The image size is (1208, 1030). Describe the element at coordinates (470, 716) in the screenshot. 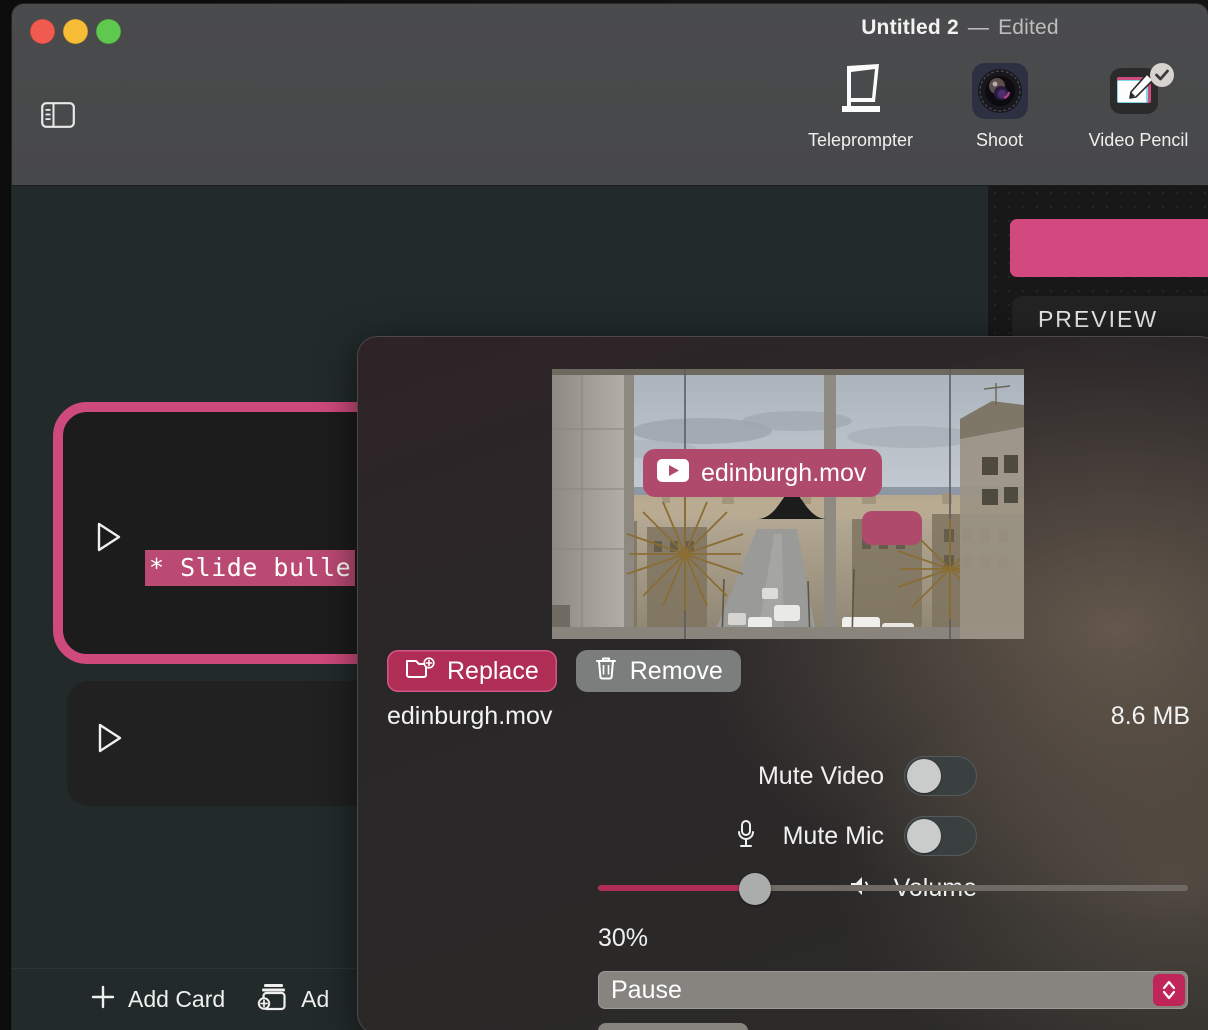

I see `file-name: edinburgh.mov` at that location.